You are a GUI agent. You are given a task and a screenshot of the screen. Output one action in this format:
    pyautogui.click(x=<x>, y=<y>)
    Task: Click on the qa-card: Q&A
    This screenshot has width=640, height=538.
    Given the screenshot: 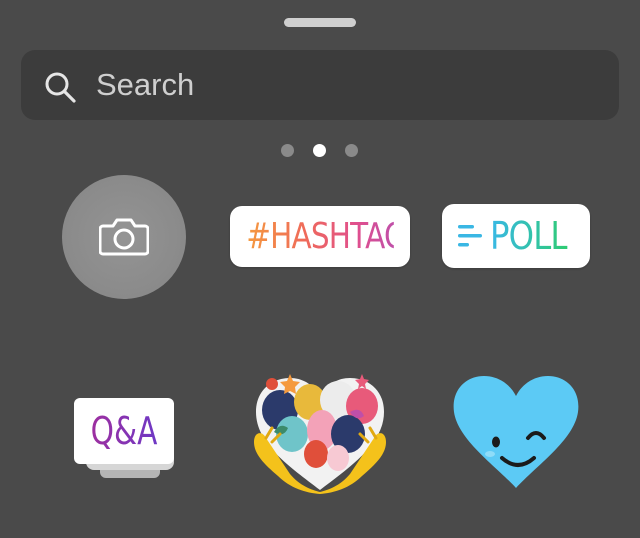 What is the action you would take?
    pyautogui.click(x=124, y=431)
    